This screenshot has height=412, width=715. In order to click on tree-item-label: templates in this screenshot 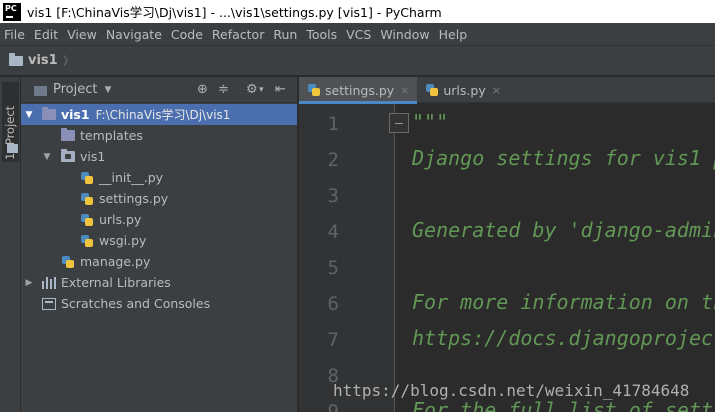, I will do `click(111, 135)`.